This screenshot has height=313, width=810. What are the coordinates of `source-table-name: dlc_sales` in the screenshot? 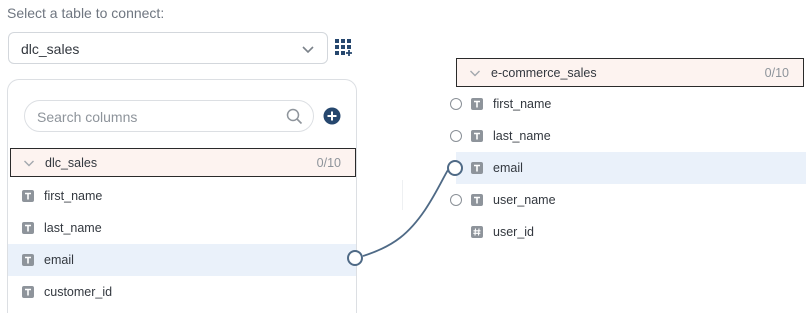 It's located at (71, 163).